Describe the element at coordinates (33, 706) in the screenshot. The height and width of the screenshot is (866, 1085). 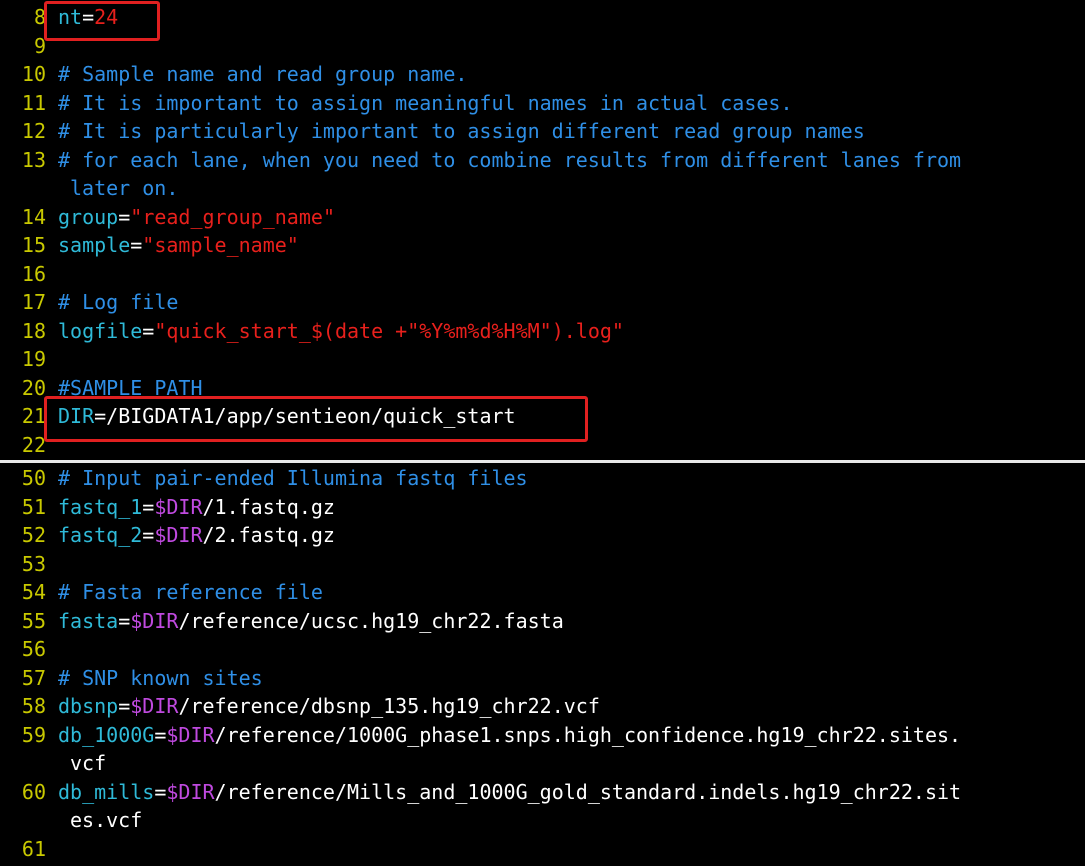
I see `line-number: 58` at that location.